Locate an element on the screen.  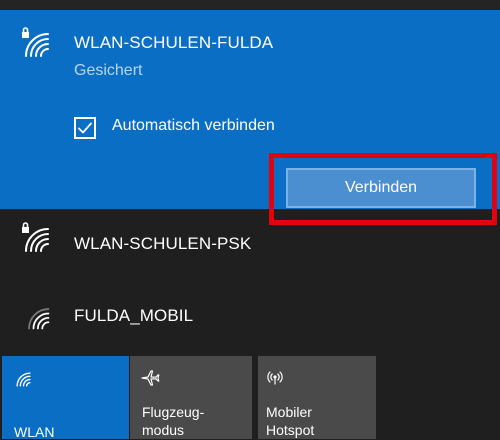
tile-airplane-mode: Flugzeug- modus is located at coordinates (191, 397).